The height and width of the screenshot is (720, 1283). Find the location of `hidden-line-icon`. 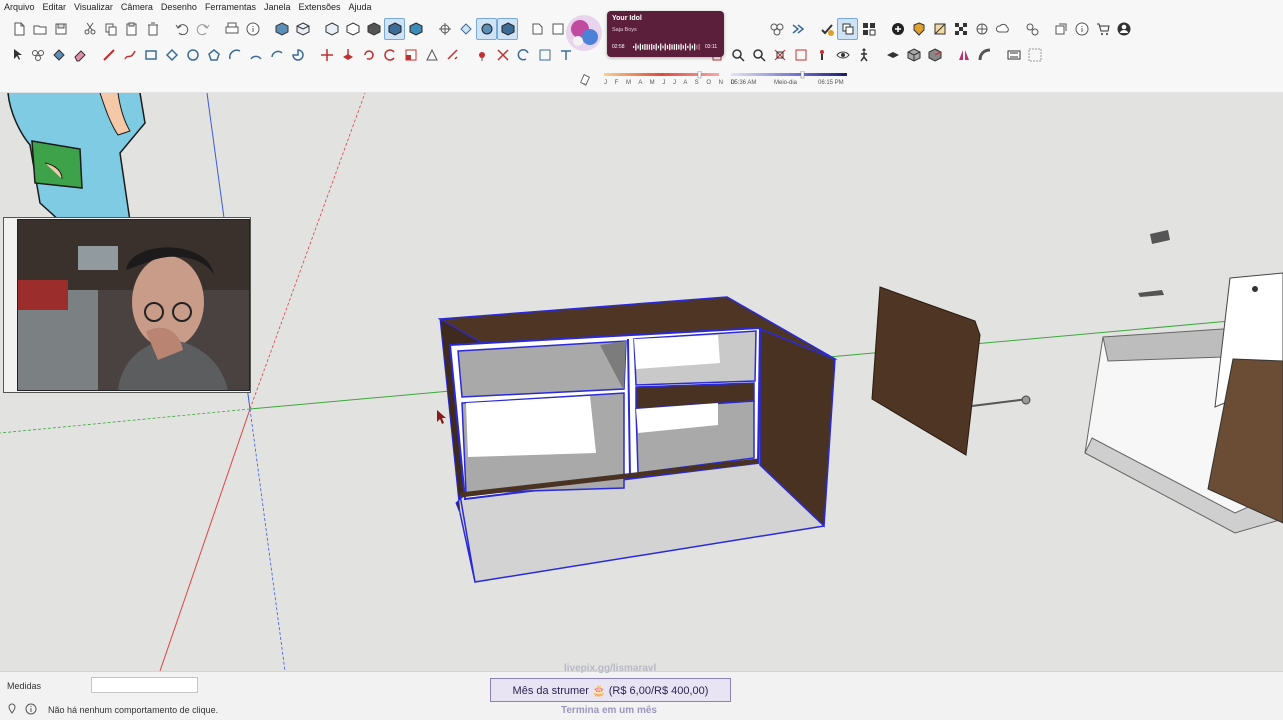

hidden-line-icon is located at coordinates (486, 28).